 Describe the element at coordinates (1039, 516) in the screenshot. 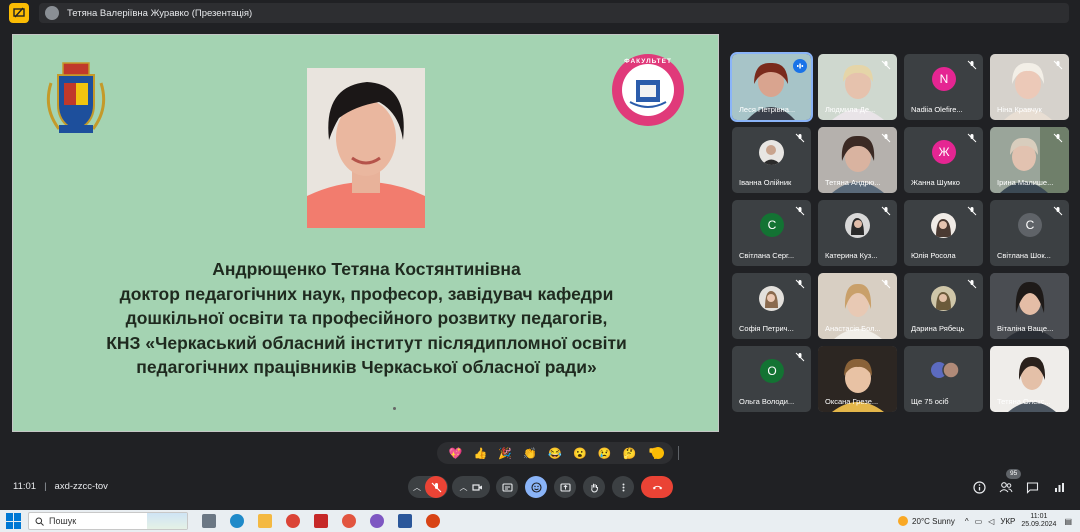

I see `taskbar-time: 11:01` at that location.